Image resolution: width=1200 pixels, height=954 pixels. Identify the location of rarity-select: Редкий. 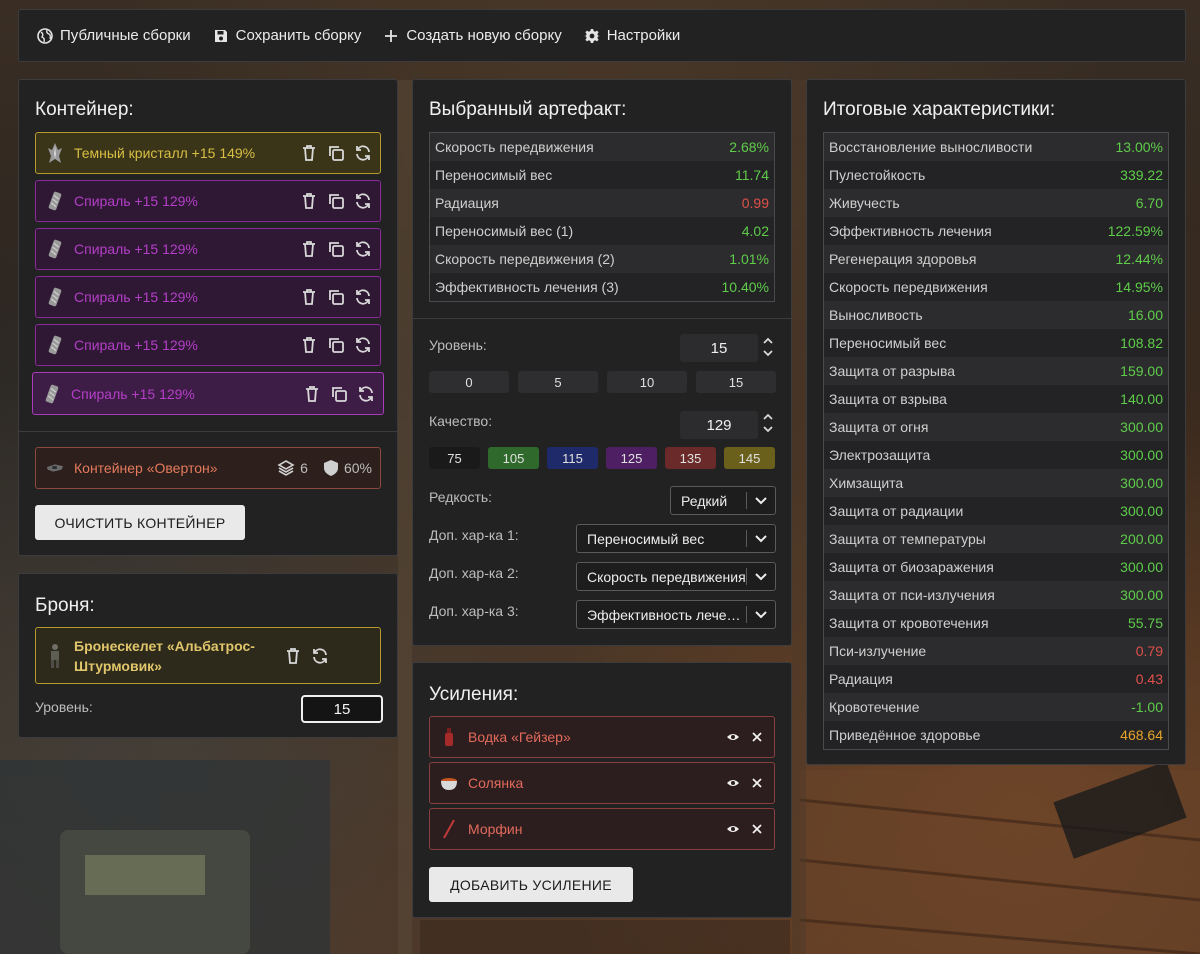
(723, 500).